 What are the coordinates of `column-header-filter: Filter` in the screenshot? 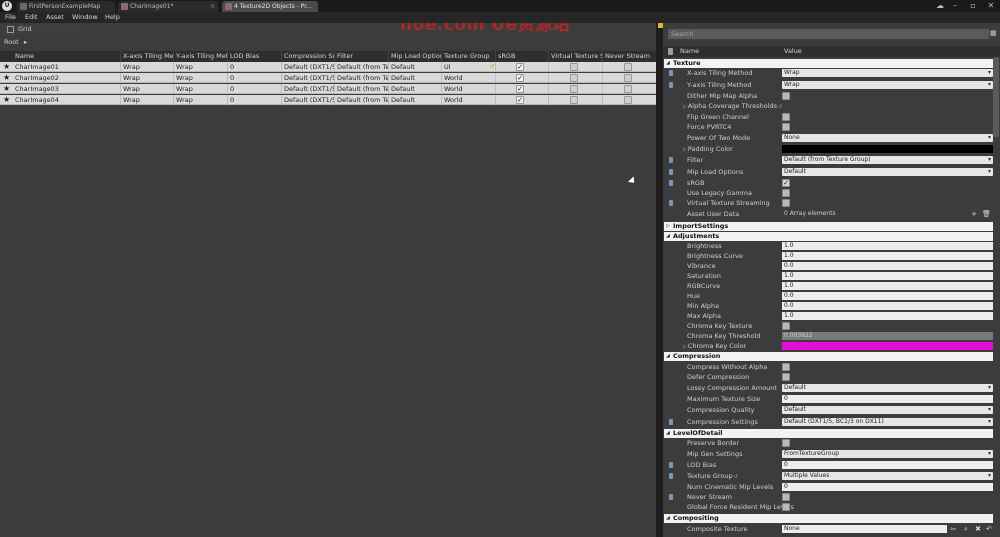 It's located at (361, 56).